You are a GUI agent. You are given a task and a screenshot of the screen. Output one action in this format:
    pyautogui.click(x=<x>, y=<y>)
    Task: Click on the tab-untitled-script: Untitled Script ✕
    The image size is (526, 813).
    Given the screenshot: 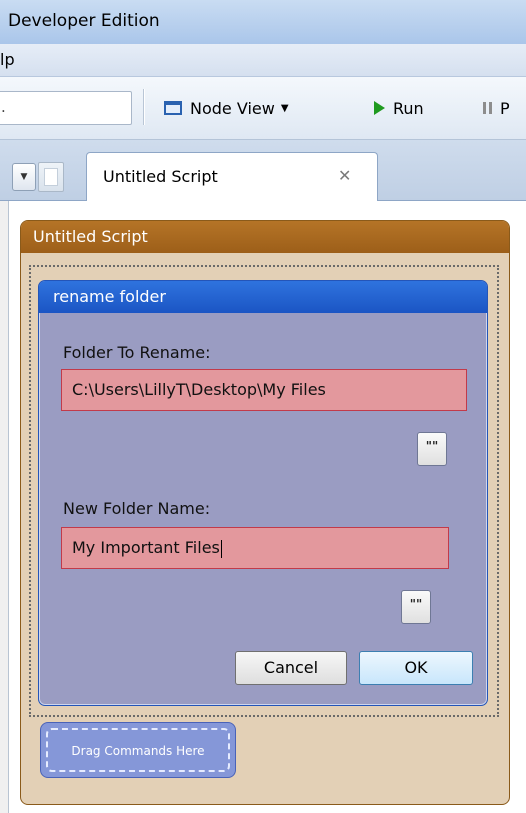 What is the action you would take?
    pyautogui.click(x=232, y=176)
    